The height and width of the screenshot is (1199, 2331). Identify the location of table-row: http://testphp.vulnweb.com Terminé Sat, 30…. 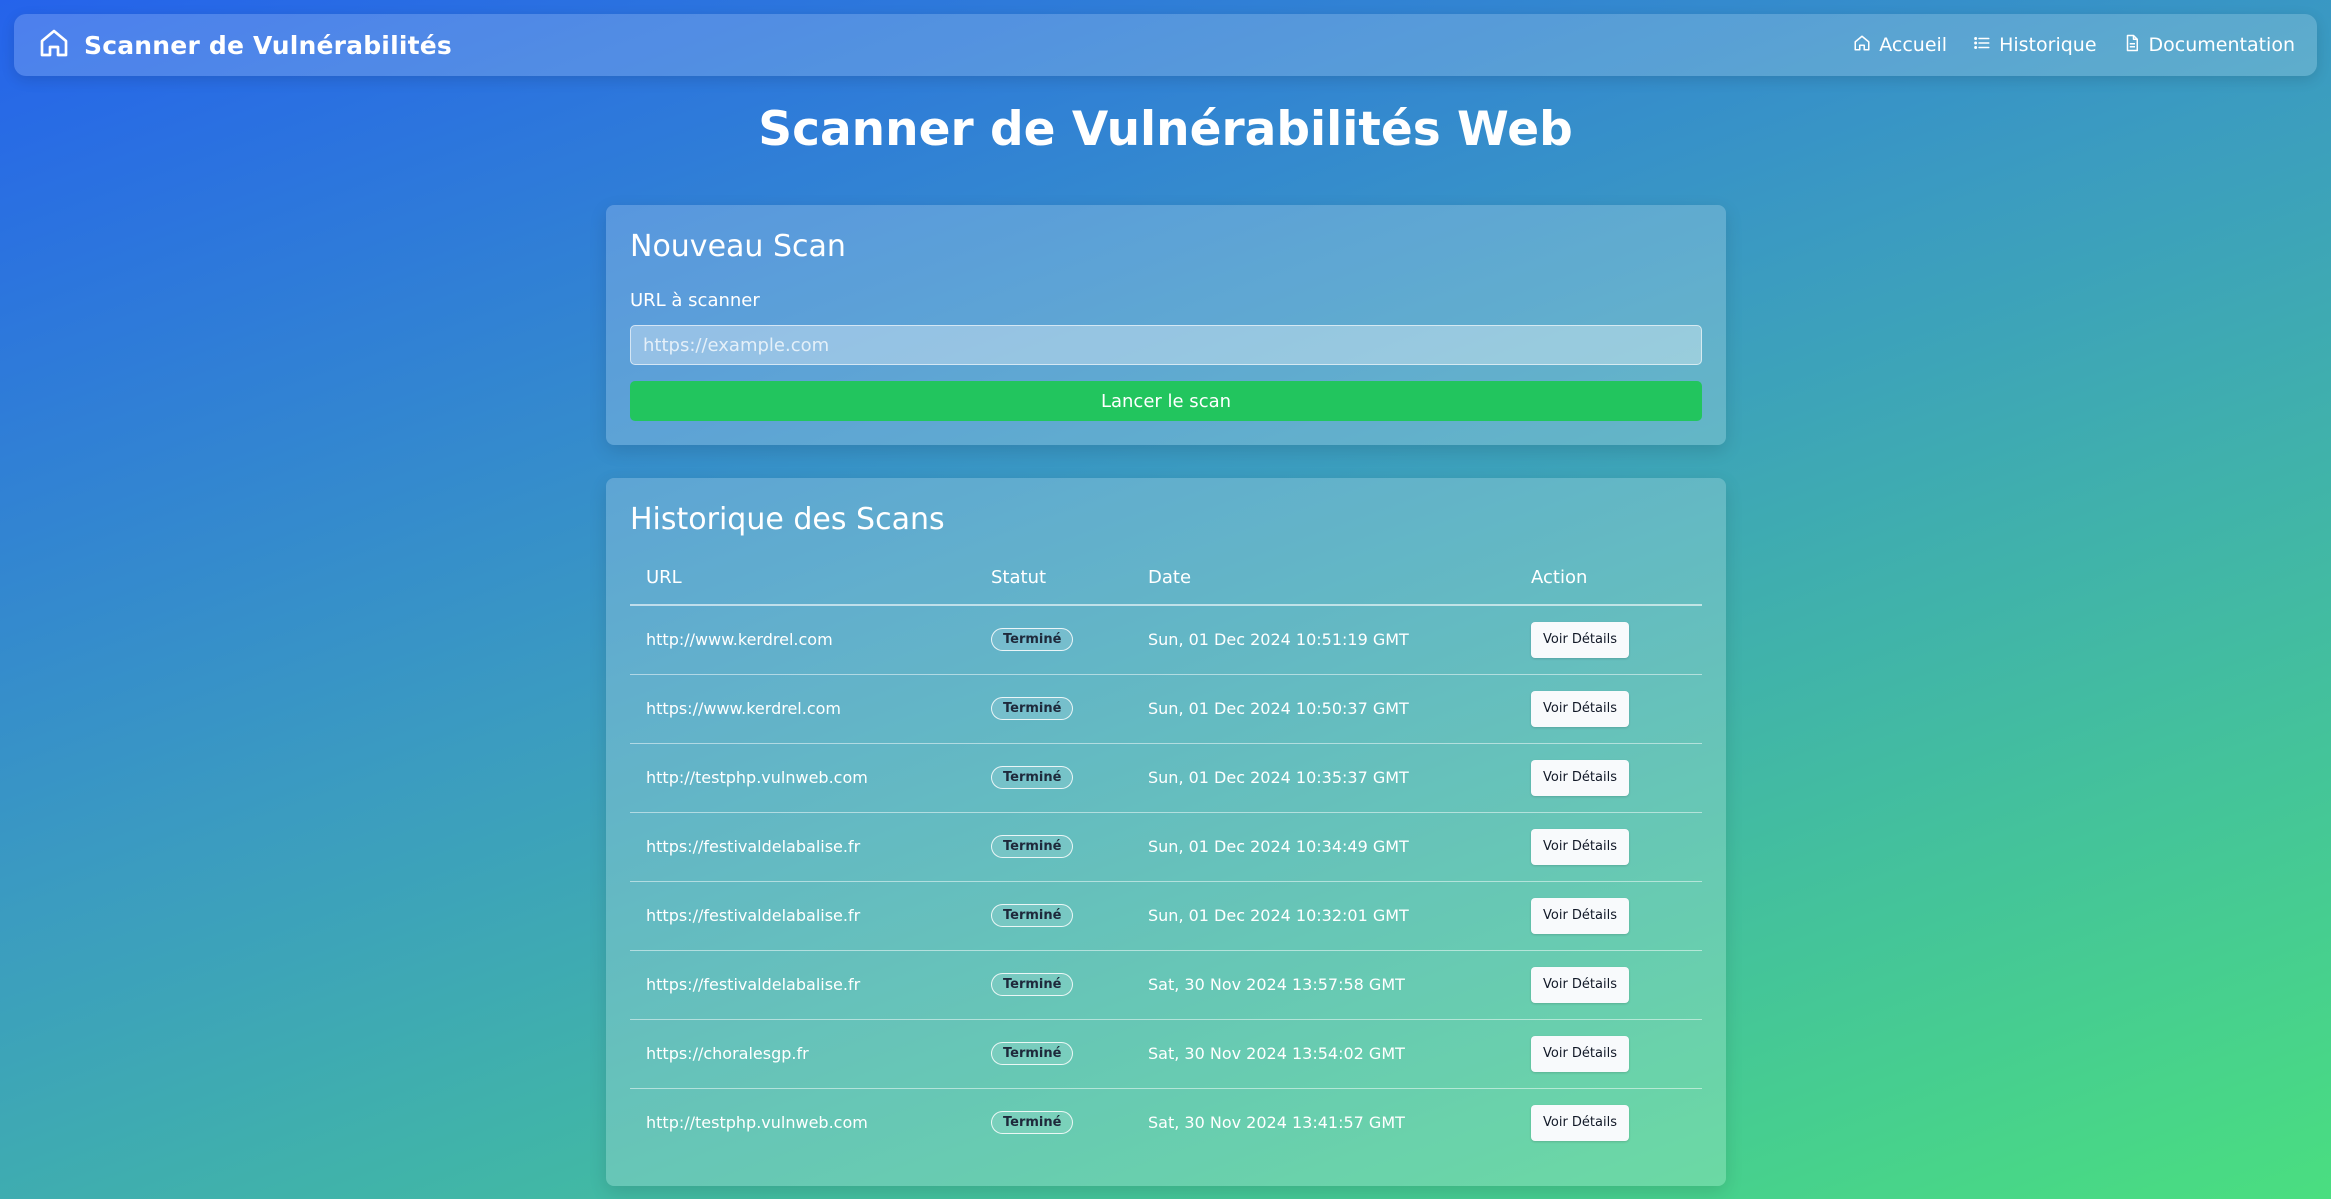
(1166, 1122).